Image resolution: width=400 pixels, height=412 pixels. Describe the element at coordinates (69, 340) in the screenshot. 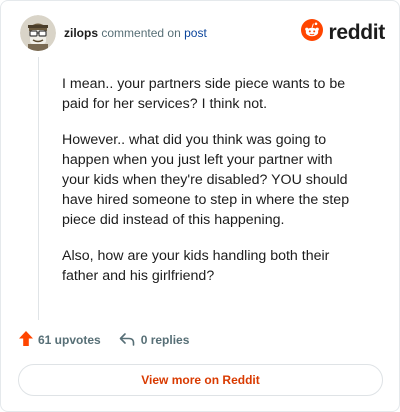

I see `upvote-count: 61 upvotes` at that location.